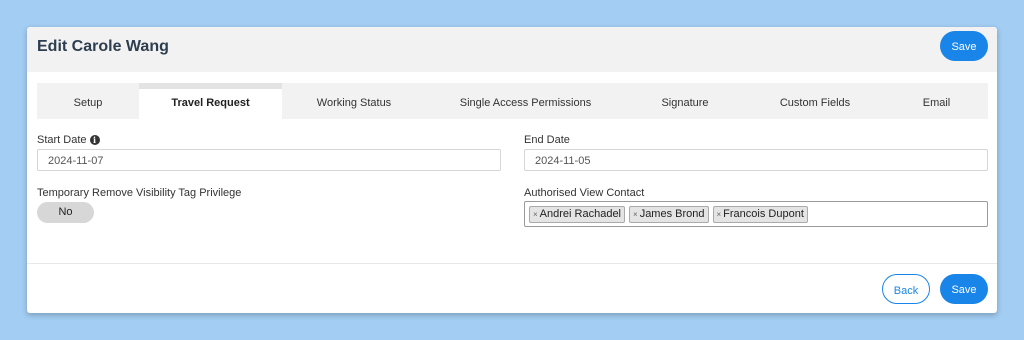 The width and height of the screenshot is (1024, 340). What do you see at coordinates (964, 46) in the screenshot?
I see `header-save-button: Save` at bounding box center [964, 46].